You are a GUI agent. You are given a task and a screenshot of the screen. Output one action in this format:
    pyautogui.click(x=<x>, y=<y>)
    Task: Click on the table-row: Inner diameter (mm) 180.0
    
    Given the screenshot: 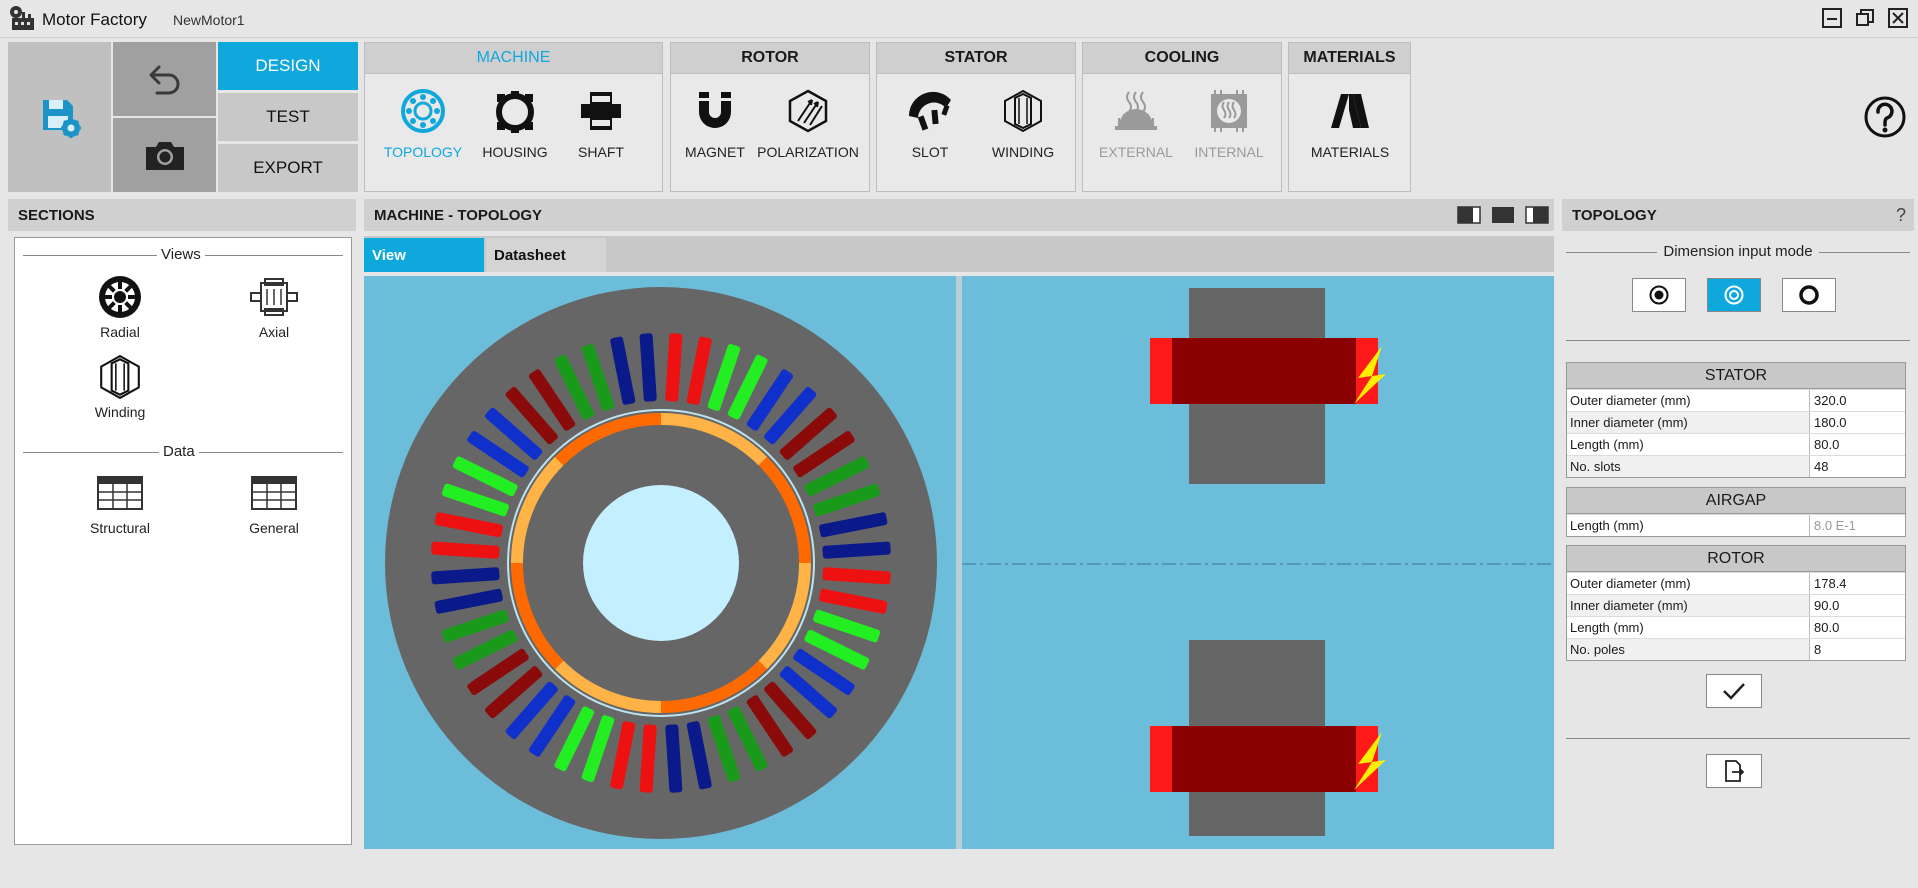 What is the action you would take?
    pyautogui.click(x=1736, y=422)
    